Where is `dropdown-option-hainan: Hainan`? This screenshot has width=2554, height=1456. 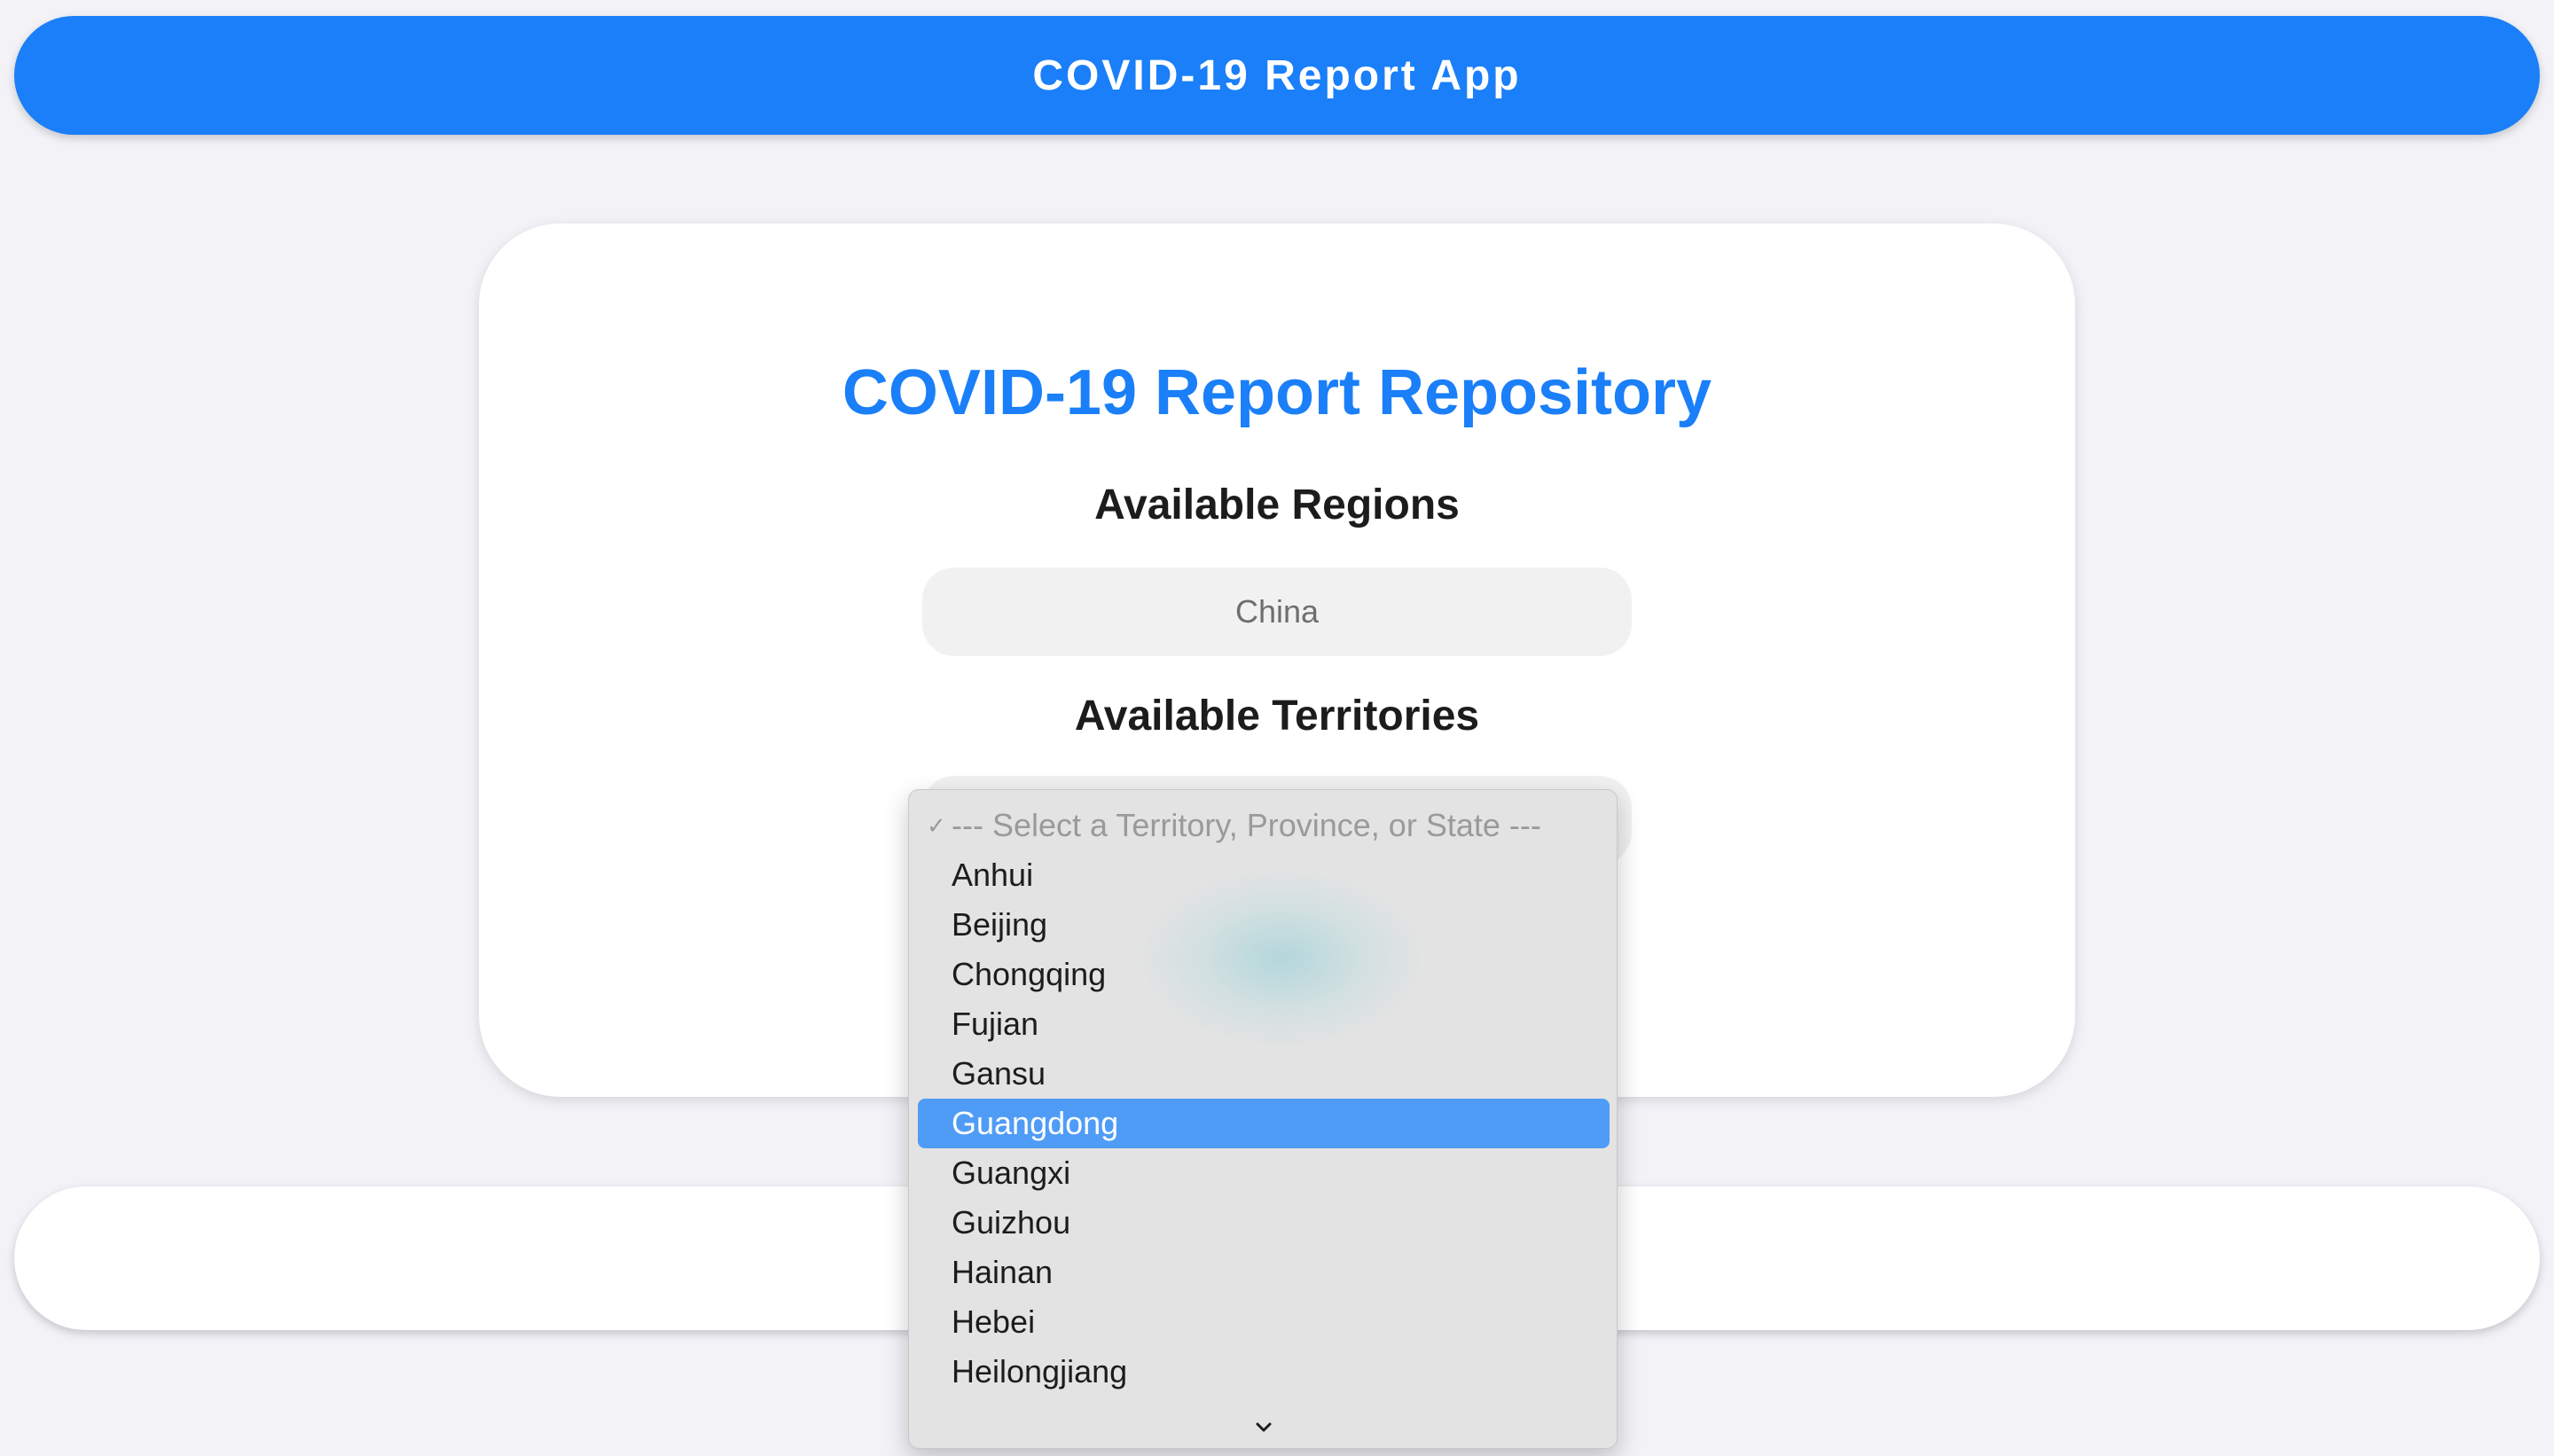
dropdown-option-hainan: Hainan is located at coordinates (1264, 1272).